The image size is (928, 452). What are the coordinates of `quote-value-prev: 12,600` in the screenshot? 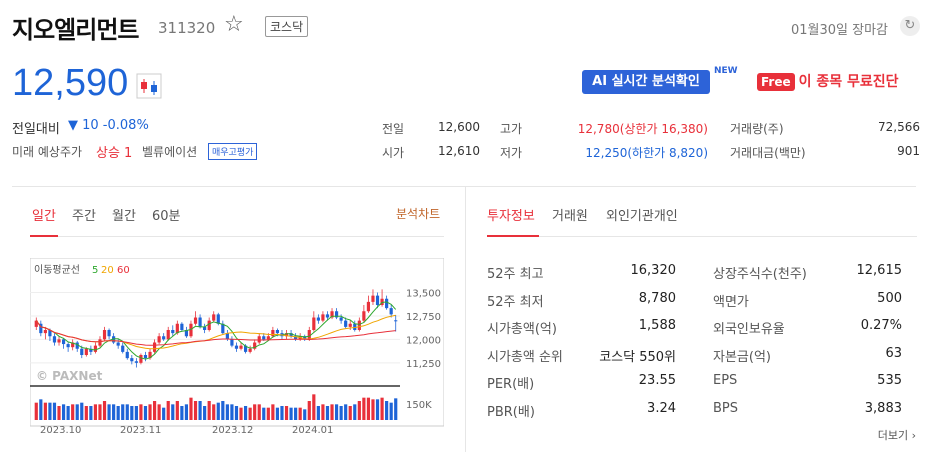 It's located at (459, 127).